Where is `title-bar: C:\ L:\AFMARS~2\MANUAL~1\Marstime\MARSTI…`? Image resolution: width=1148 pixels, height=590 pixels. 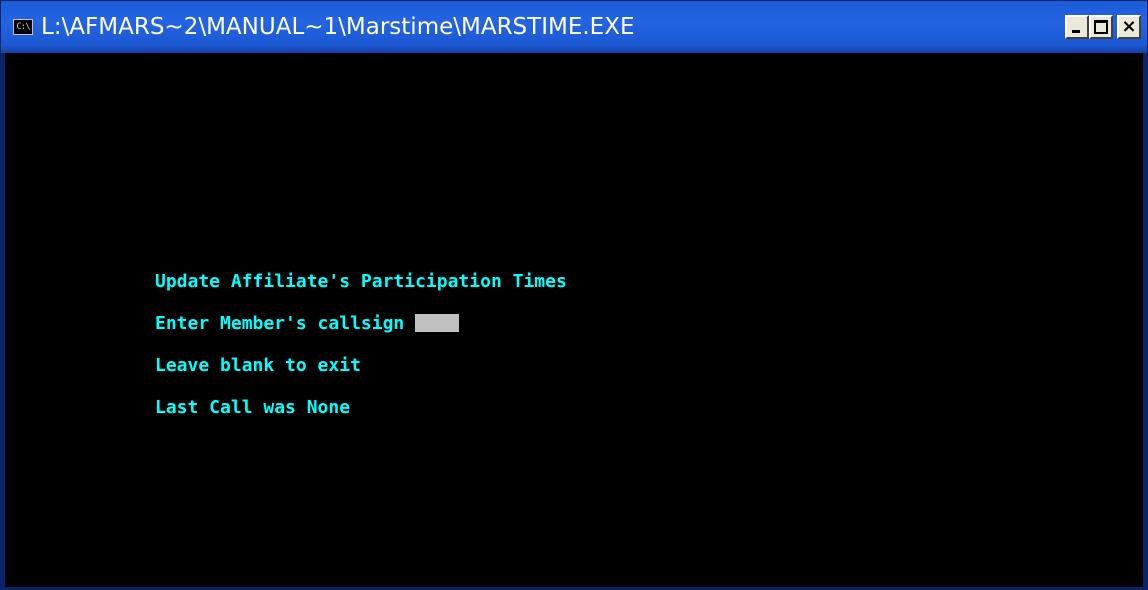 title-bar: C:\ L:\AFMARS~2\MANUAL~1\Marstime\MARSTI… is located at coordinates (574, 27).